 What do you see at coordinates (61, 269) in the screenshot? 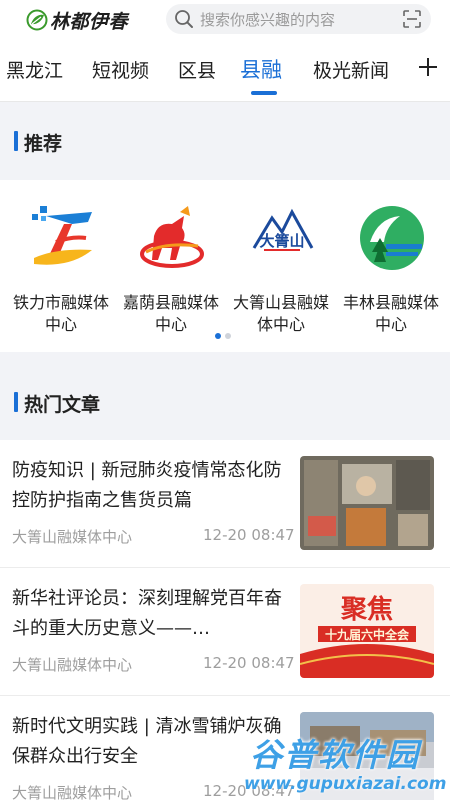
I see `recommend-item: 铁力市融媒体中心` at bounding box center [61, 269].